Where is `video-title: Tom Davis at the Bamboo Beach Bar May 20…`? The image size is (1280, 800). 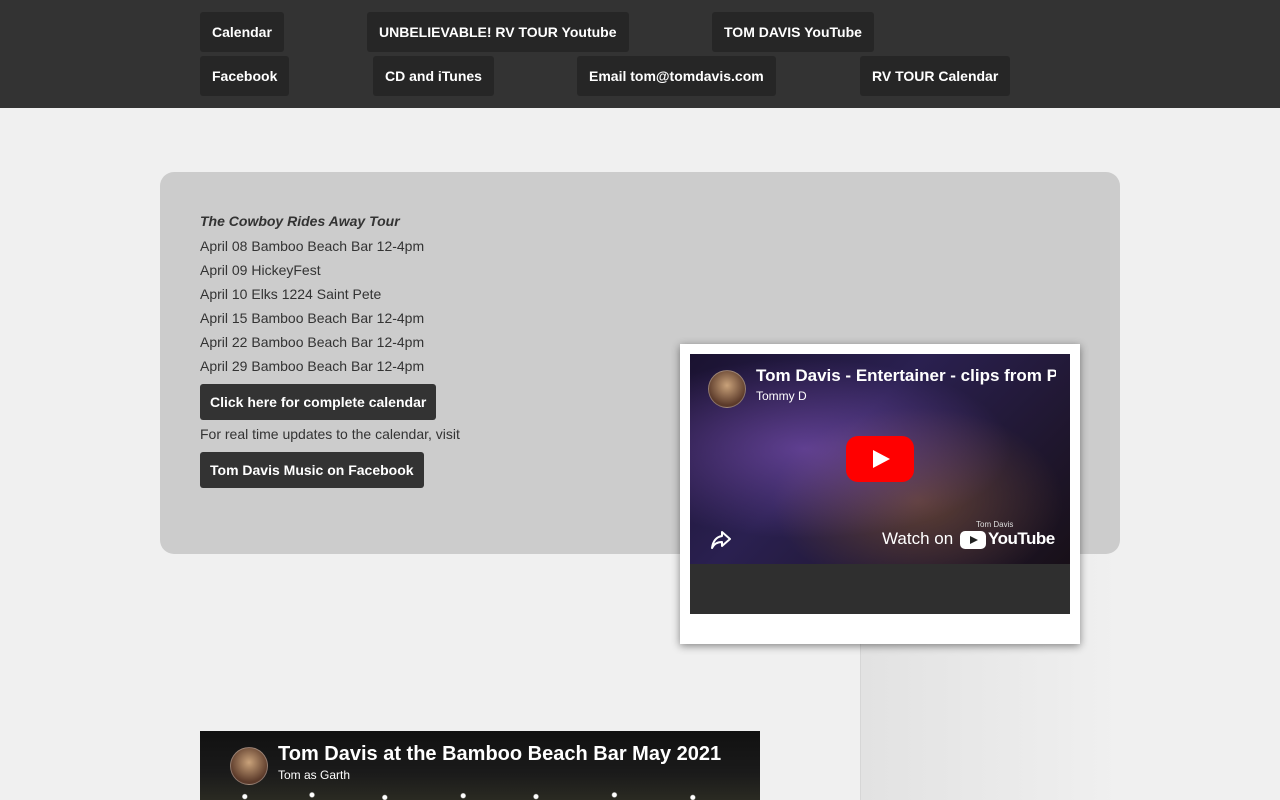 video-title: Tom Davis at the Bamboo Beach Bar May 20… is located at coordinates (499, 754).